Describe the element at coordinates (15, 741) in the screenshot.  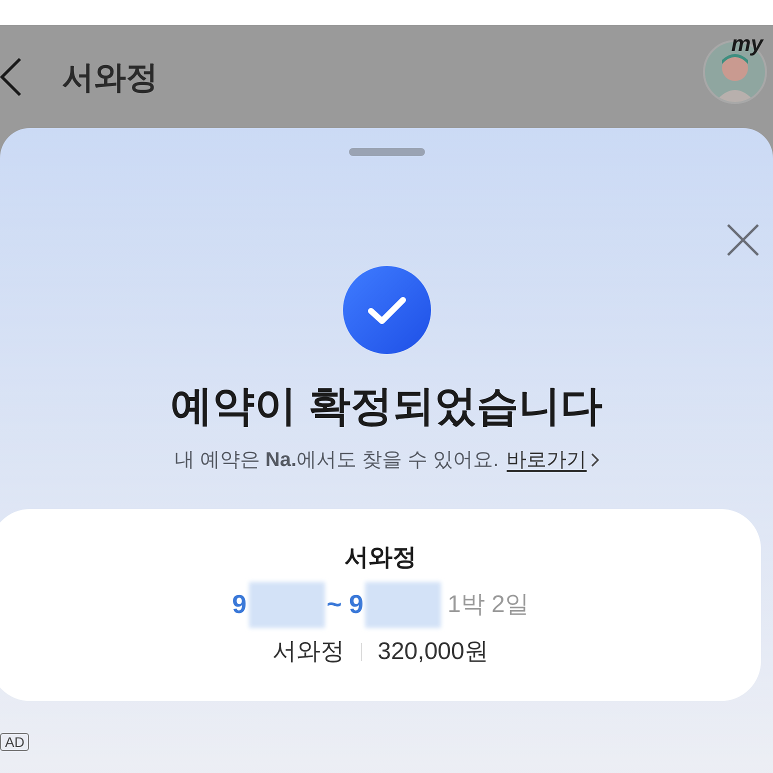
I see `ad-badge: AD` at that location.